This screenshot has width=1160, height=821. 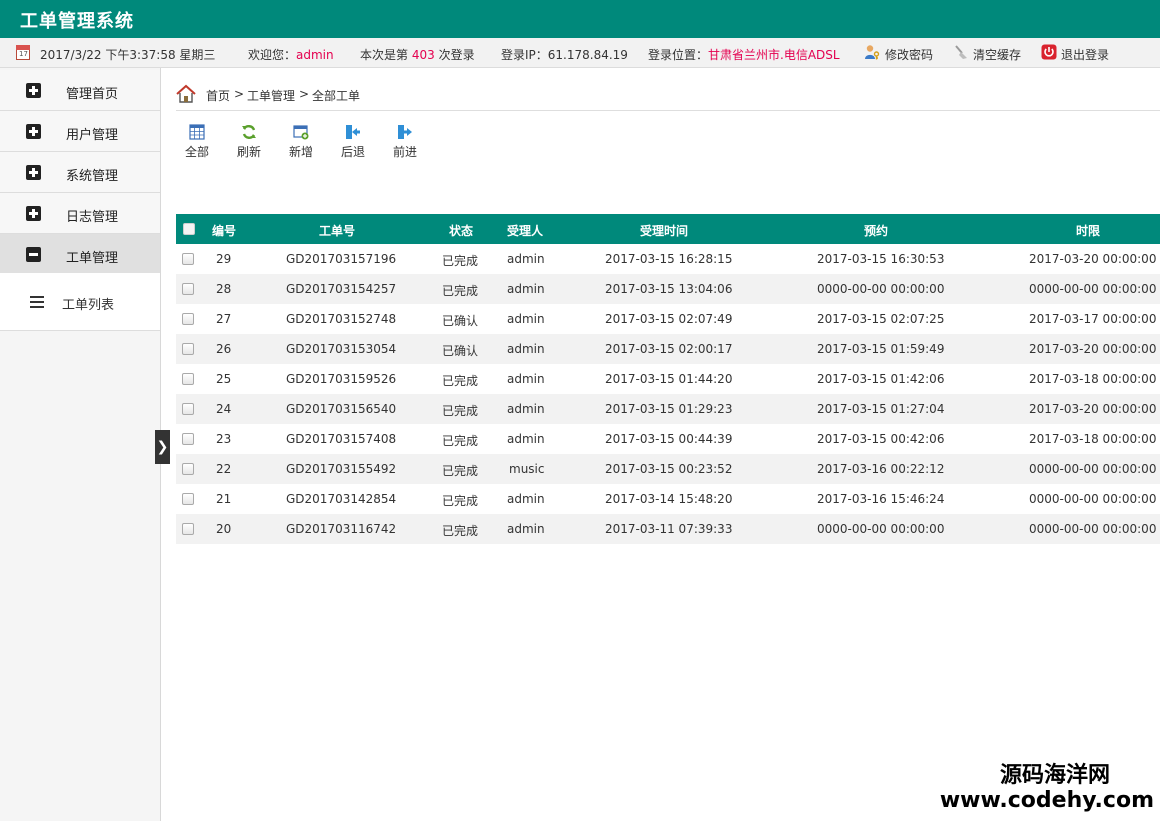 What do you see at coordinates (88, 305) in the screenshot?
I see `sidebar-subitem-label: 工单列表` at bounding box center [88, 305].